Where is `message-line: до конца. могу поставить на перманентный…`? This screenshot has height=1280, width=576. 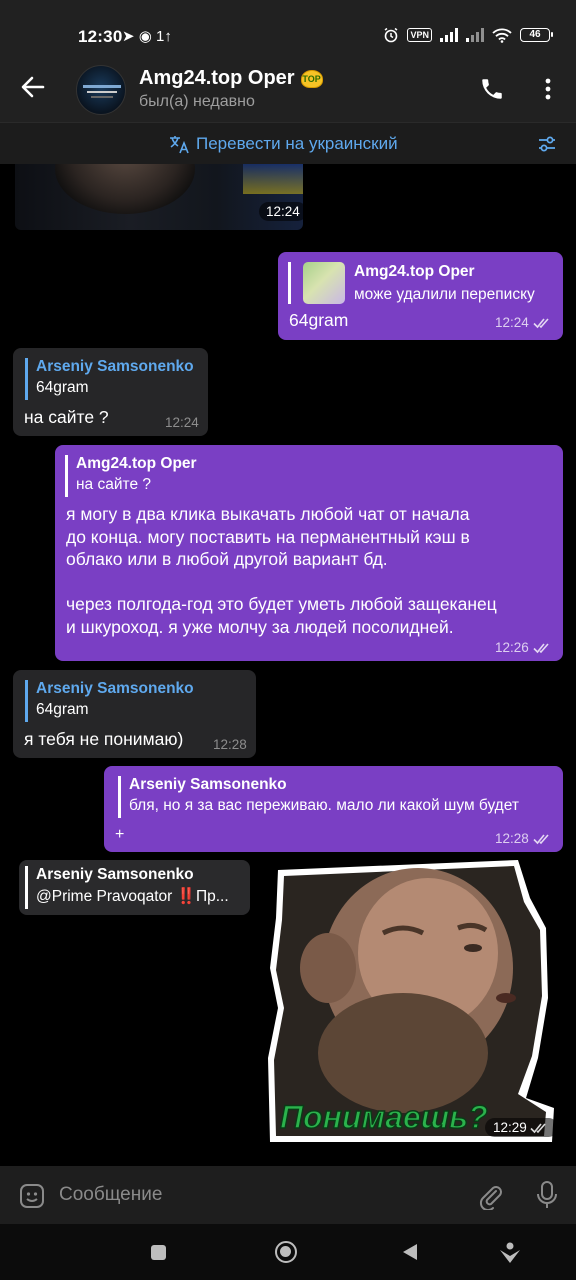 message-line: до конца. могу поставить на перманентный… is located at coordinates (268, 536).